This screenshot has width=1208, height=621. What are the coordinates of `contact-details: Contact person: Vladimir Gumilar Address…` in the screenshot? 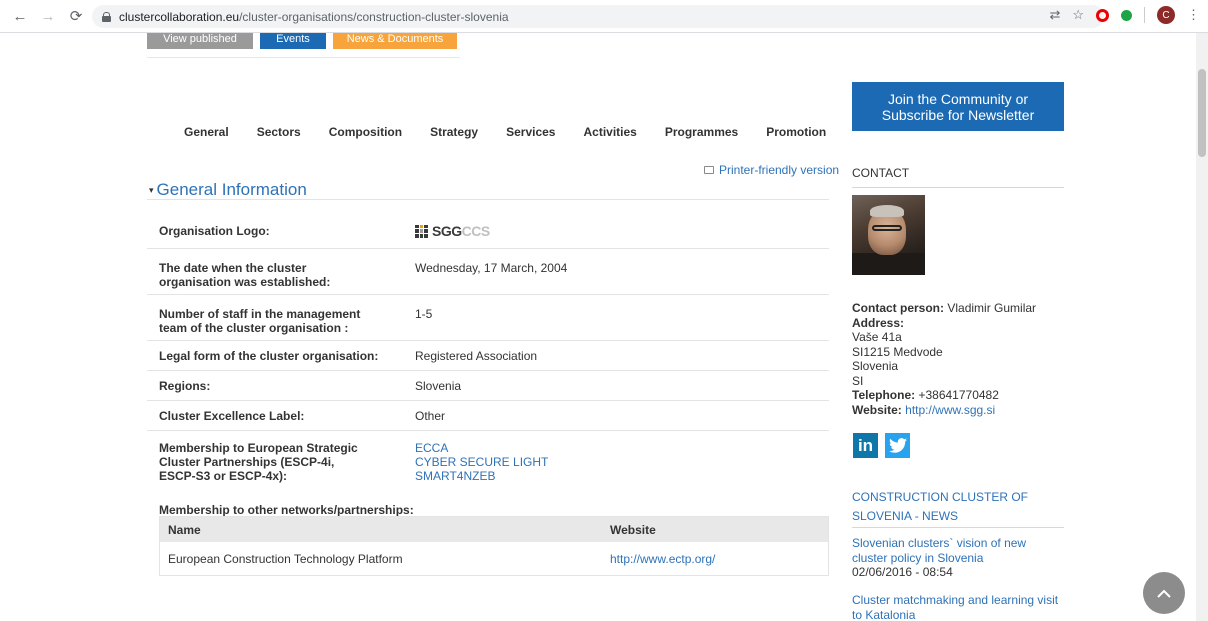 It's located at (944, 359).